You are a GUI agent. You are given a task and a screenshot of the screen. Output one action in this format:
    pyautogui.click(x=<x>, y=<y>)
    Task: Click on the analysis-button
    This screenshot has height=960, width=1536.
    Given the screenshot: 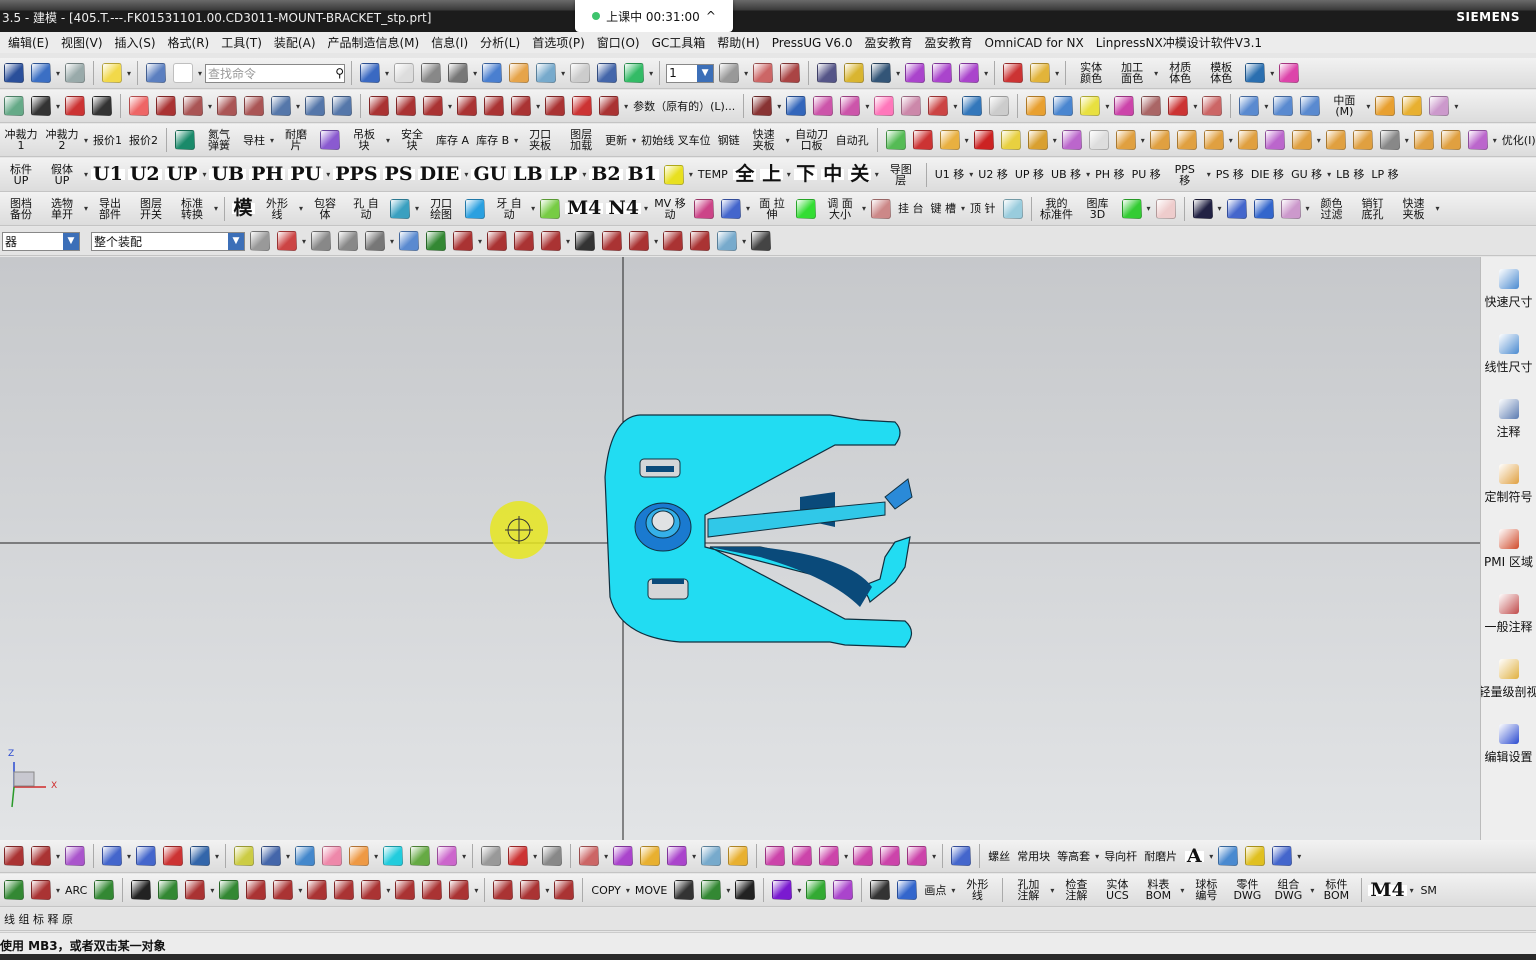 What is the action you would take?
    pyautogui.click(x=200, y=856)
    